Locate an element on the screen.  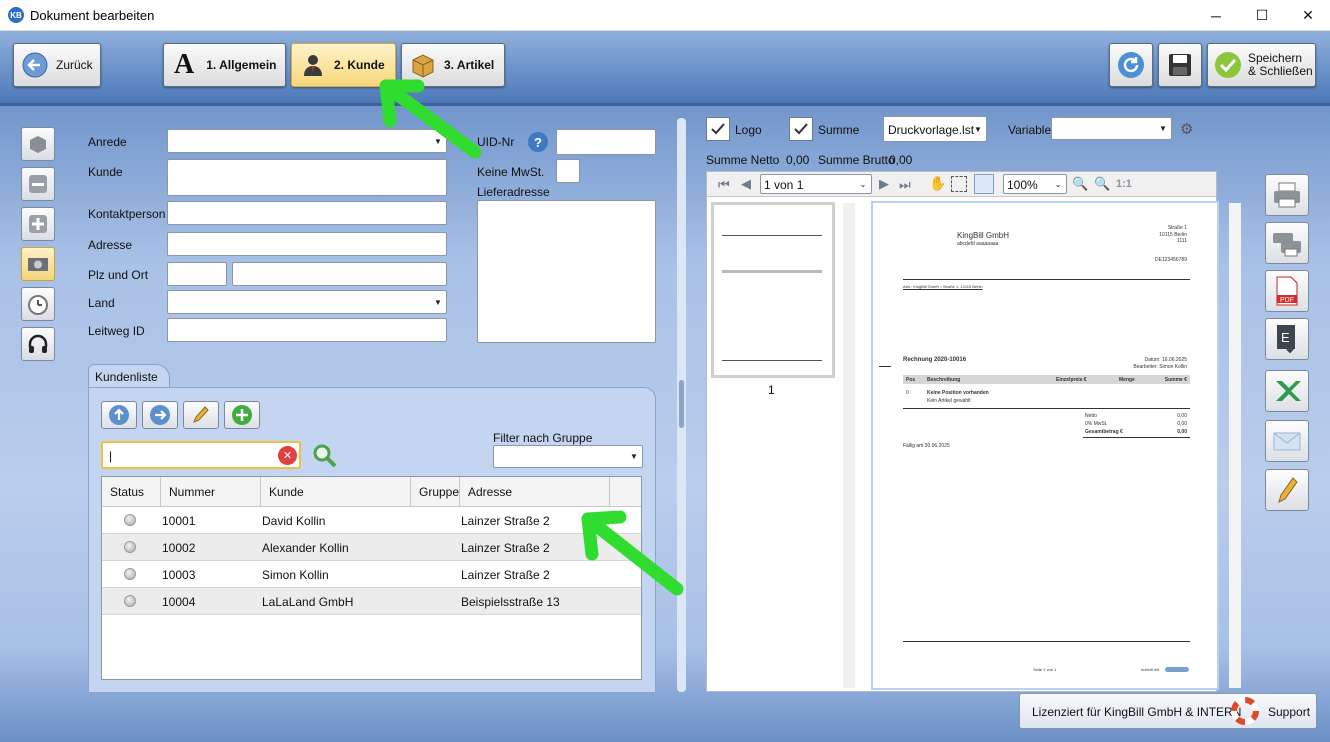
kontakt-input is located at coordinates (307, 213).